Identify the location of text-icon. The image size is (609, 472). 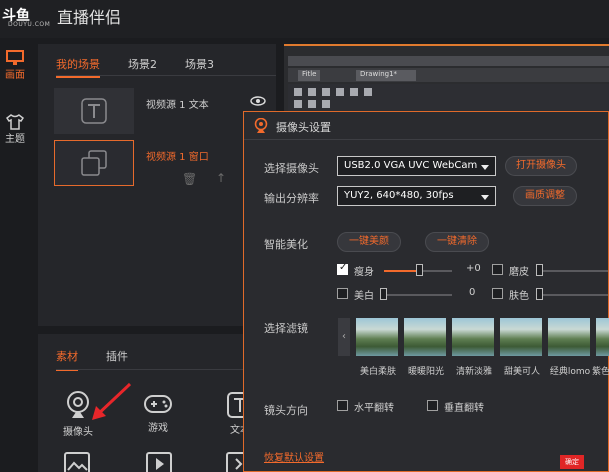
(94, 111).